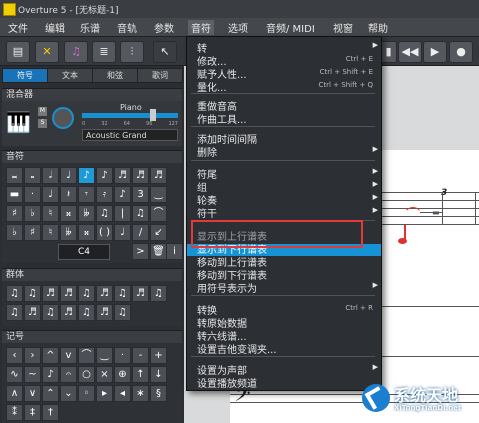 Image resolution: width=479 pixels, height=423 pixels. I want to click on half-note-alt-icon: ♩, so click(68, 175).